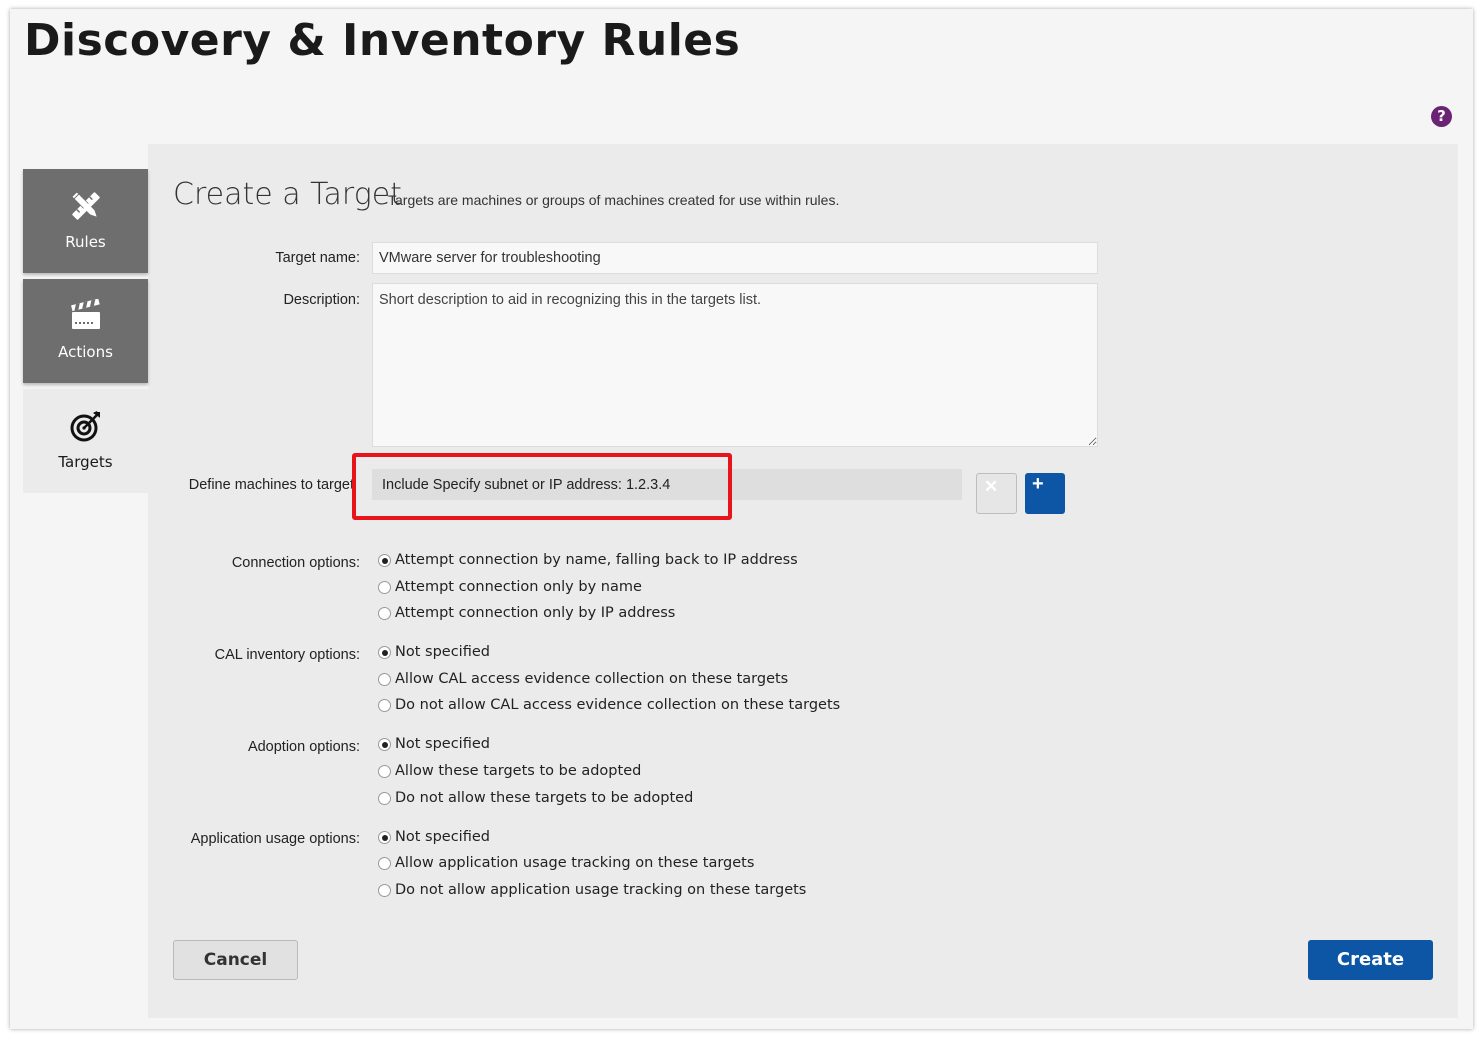 The image size is (1484, 1039). What do you see at coordinates (235, 960) in the screenshot?
I see `cancel-button: Cancel` at bounding box center [235, 960].